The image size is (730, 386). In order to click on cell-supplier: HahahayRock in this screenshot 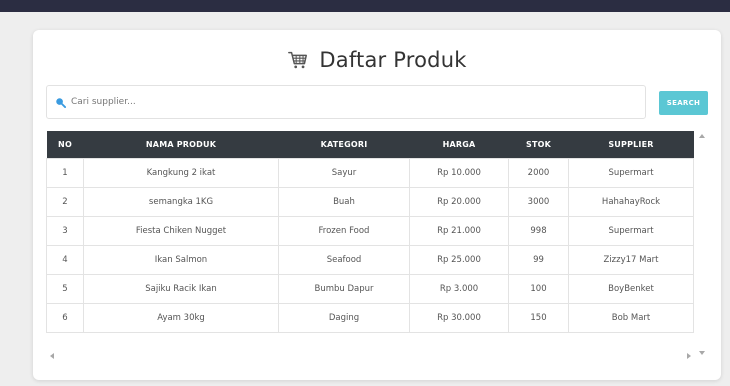, I will do `click(631, 201)`.